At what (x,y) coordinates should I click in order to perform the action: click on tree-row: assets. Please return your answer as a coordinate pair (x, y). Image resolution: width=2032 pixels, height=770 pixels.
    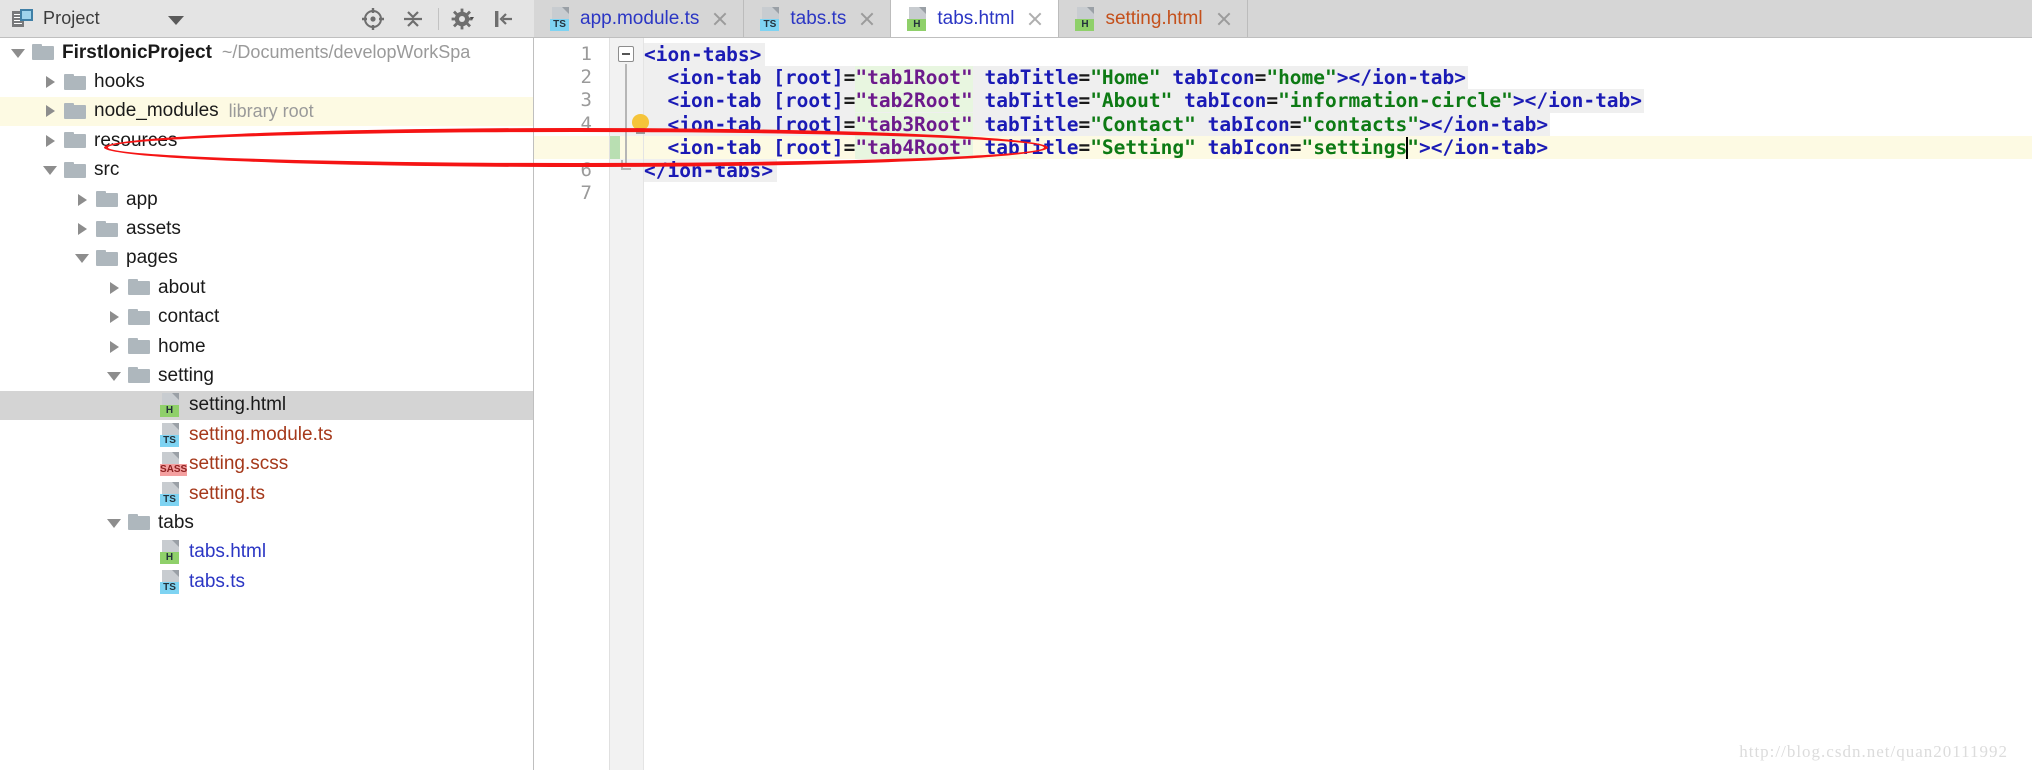
    Looking at the image, I should click on (266, 228).